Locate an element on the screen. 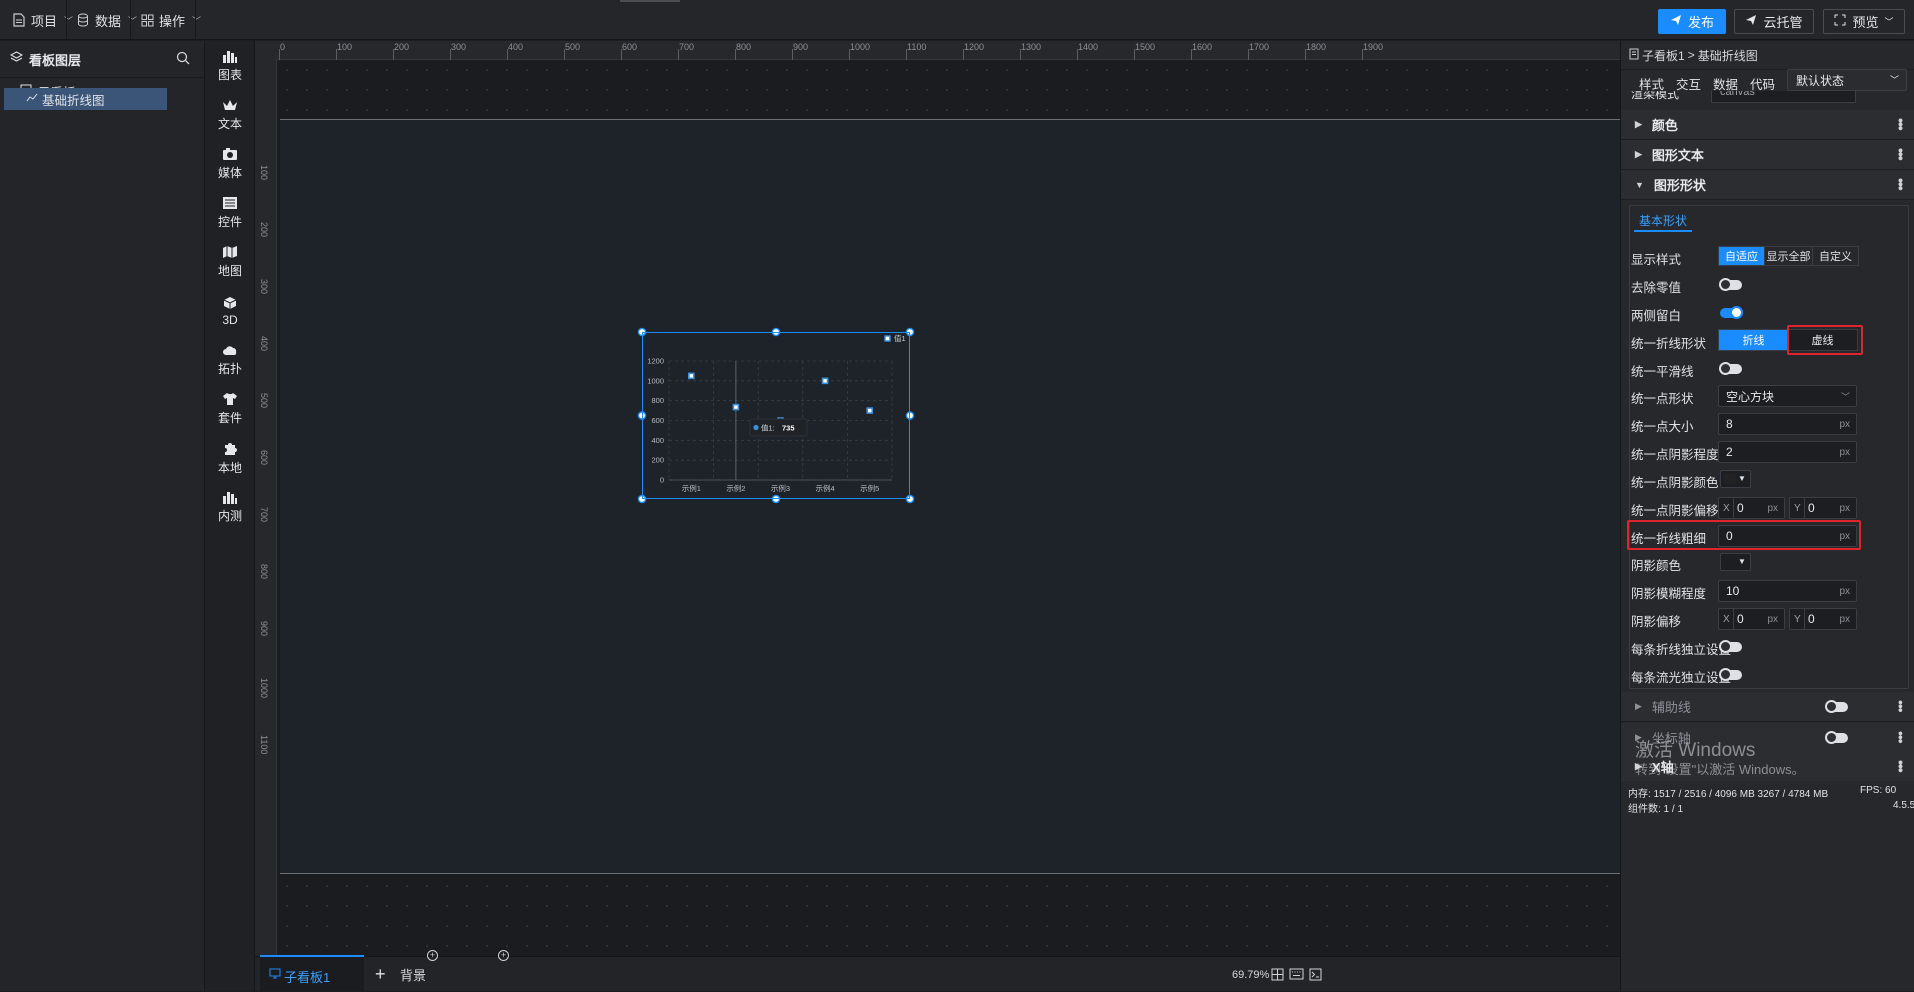 The image size is (1914, 992). ruler-top-label: 1500 is located at coordinates (1145, 47).